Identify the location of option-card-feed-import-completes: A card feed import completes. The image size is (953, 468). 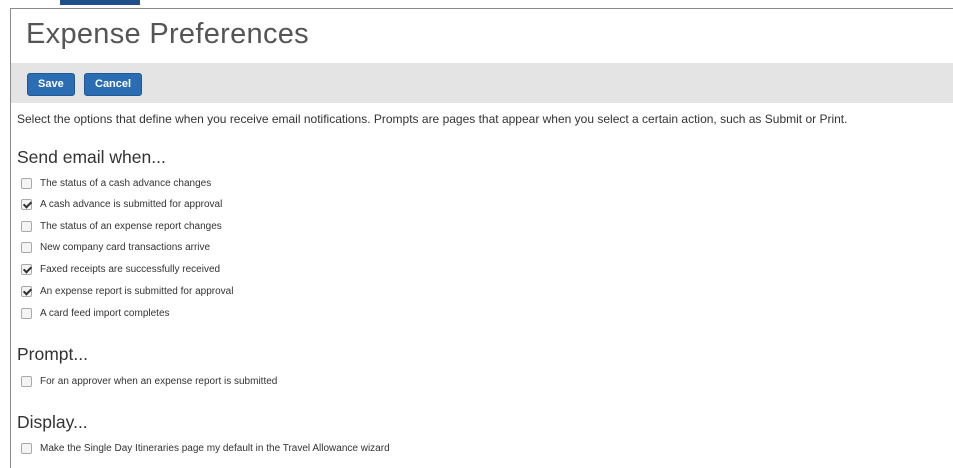
(95, 313).